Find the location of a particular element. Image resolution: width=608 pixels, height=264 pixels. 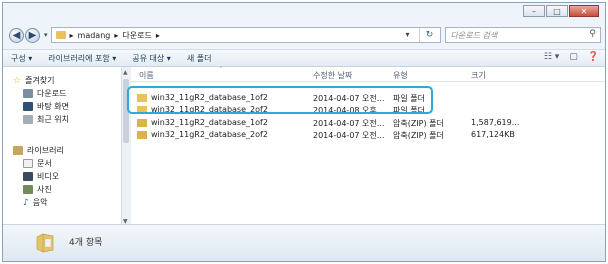

nav-favorites-label: 즐겨찾기 is located at coordinates (40, 80).